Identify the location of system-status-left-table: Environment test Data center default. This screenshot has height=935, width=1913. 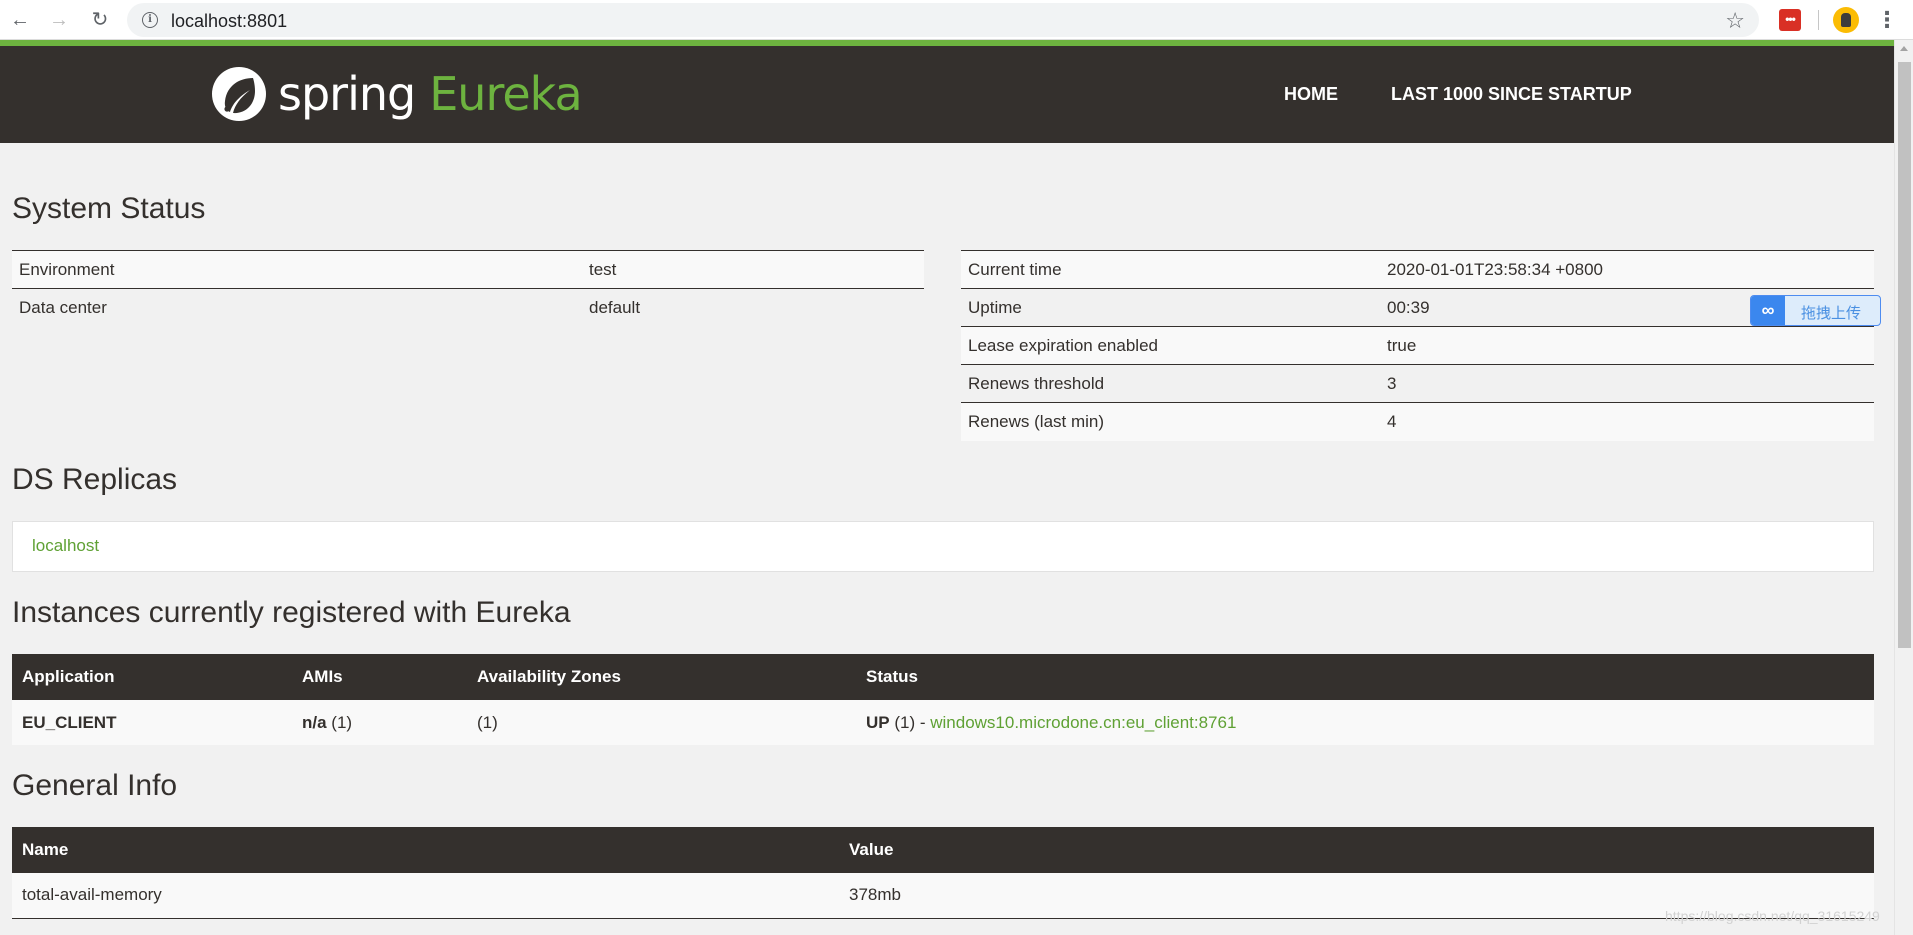
(468, 288).